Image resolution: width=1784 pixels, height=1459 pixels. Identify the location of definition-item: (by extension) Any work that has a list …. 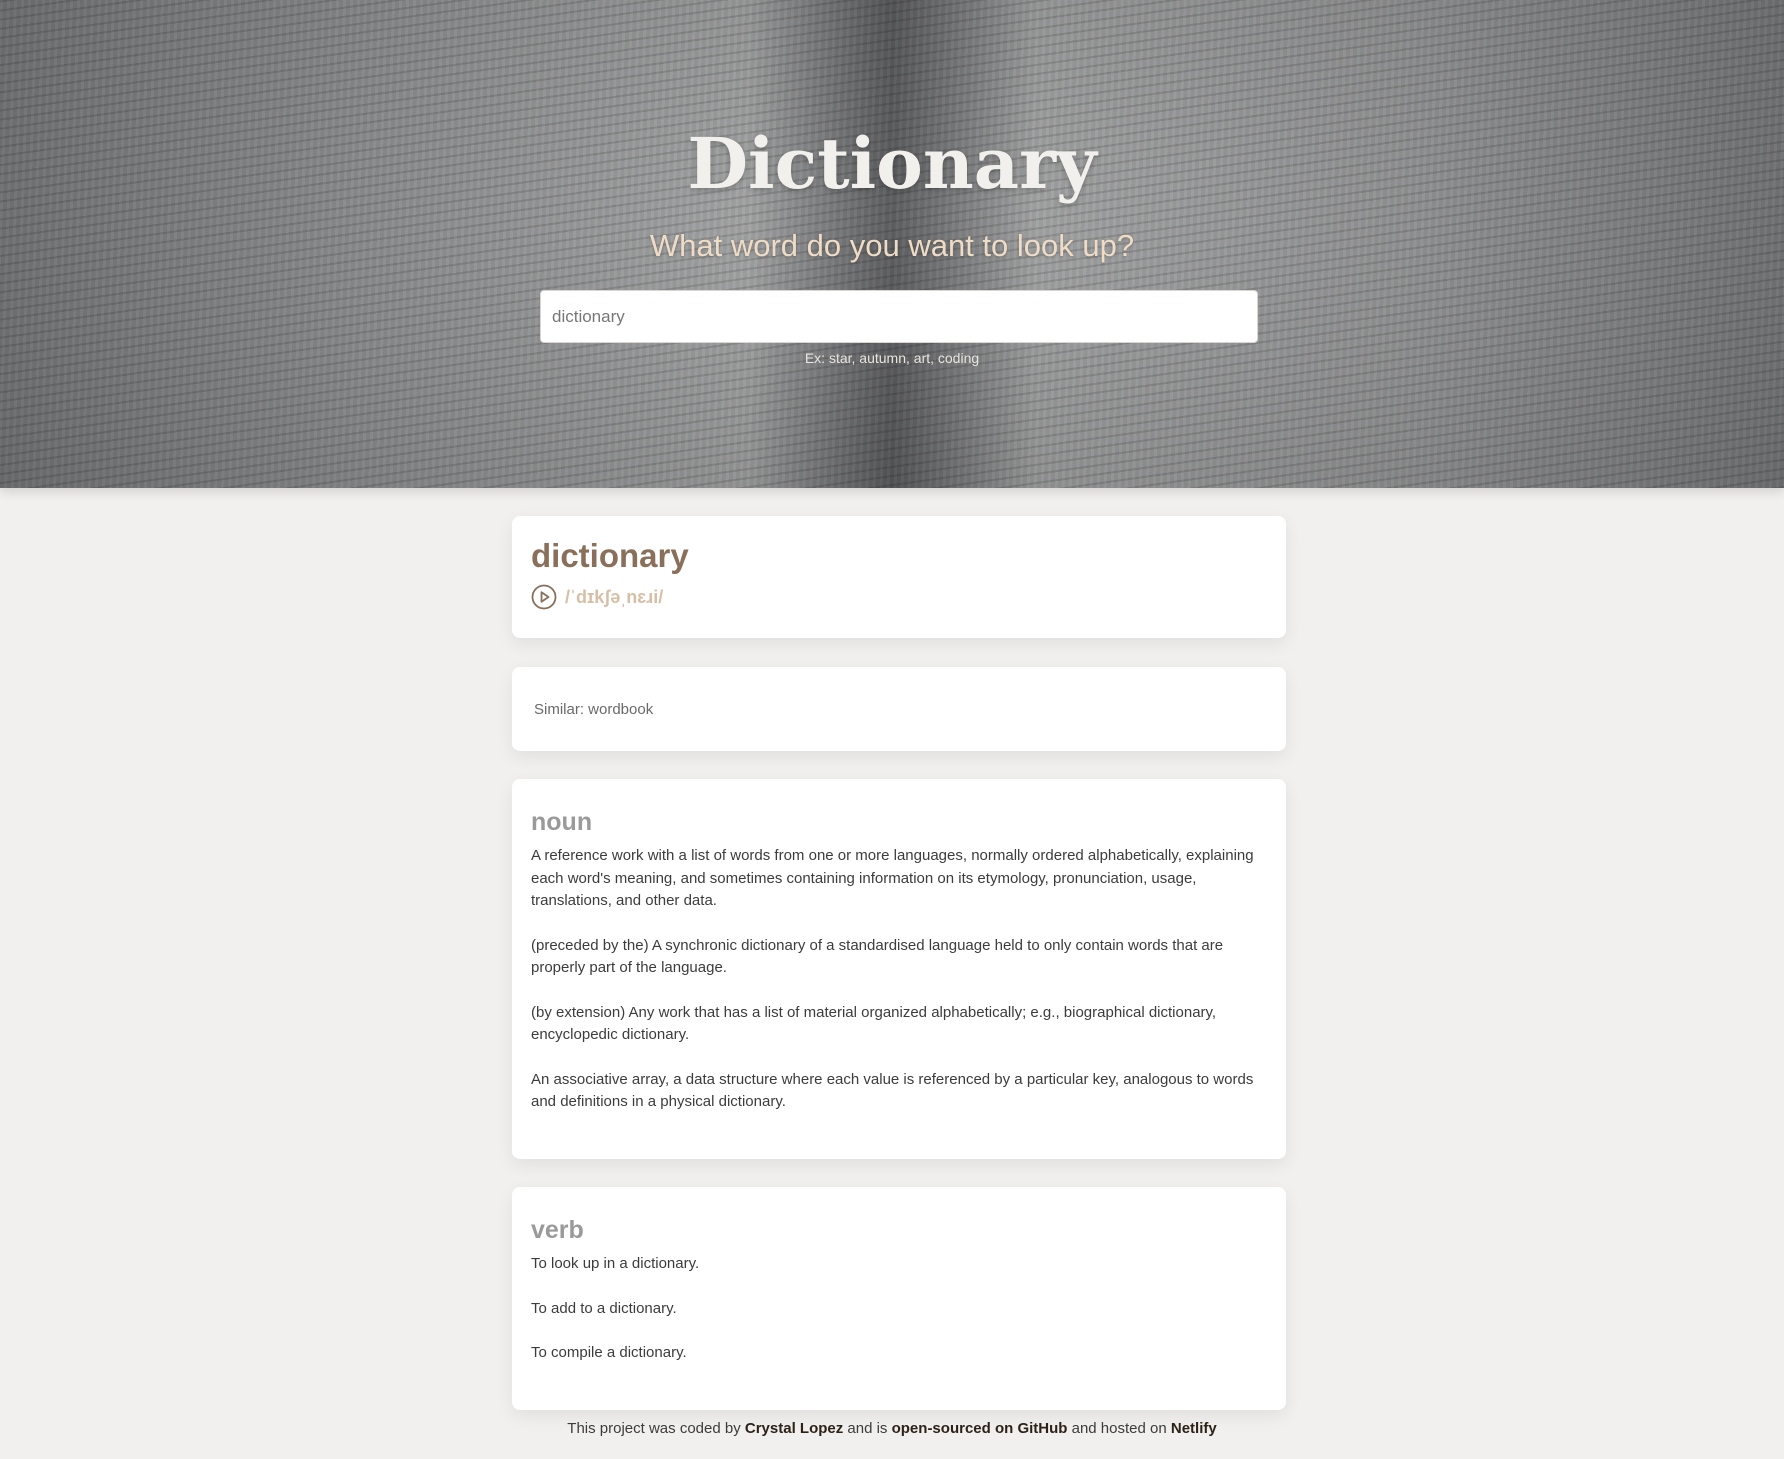
(874, 1023).